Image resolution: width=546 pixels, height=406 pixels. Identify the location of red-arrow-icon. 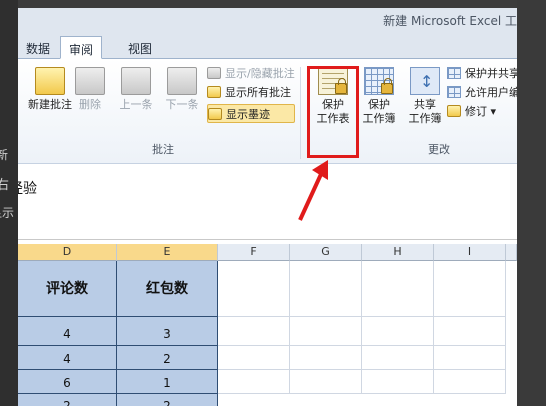
(313, 190).